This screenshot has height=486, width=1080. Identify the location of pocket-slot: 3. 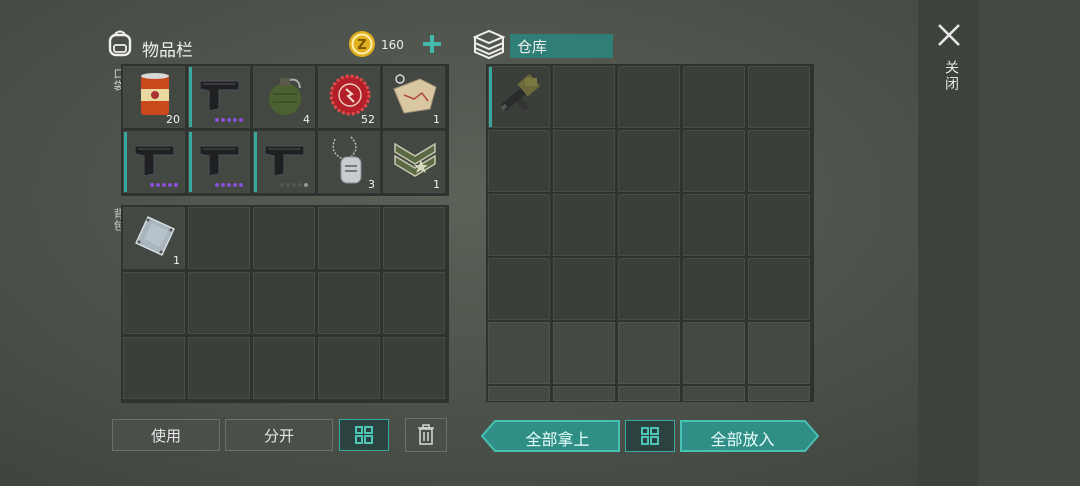
(349, 162).